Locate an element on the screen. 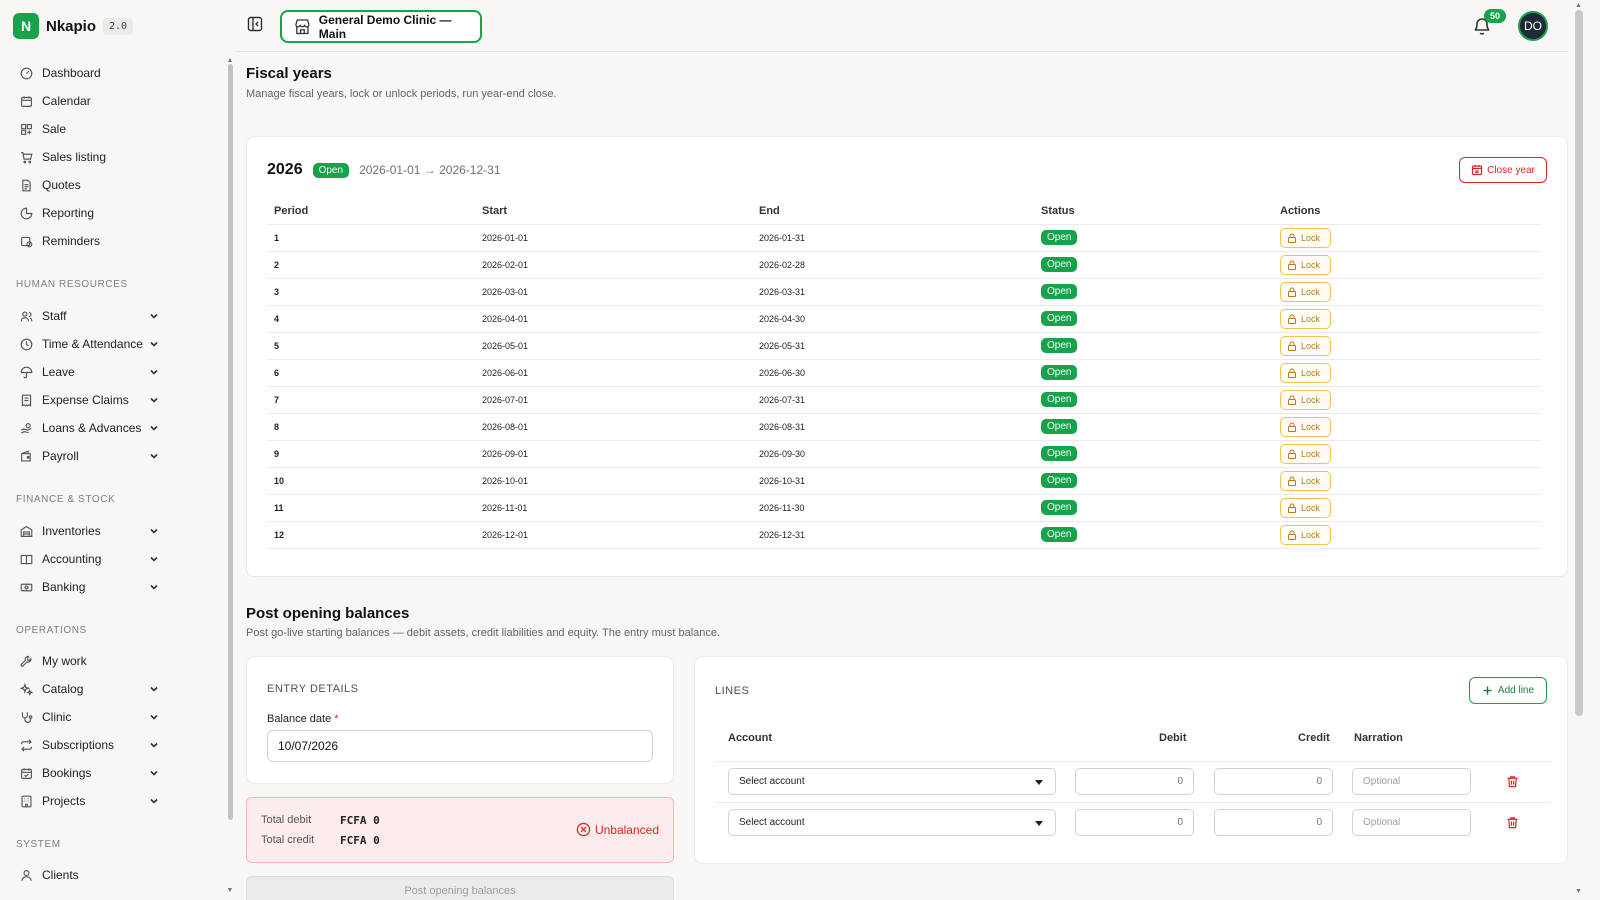 This screenshot has height=900, width=1600. period-end: 2026-10-31 is located at coordinates (893, 481).